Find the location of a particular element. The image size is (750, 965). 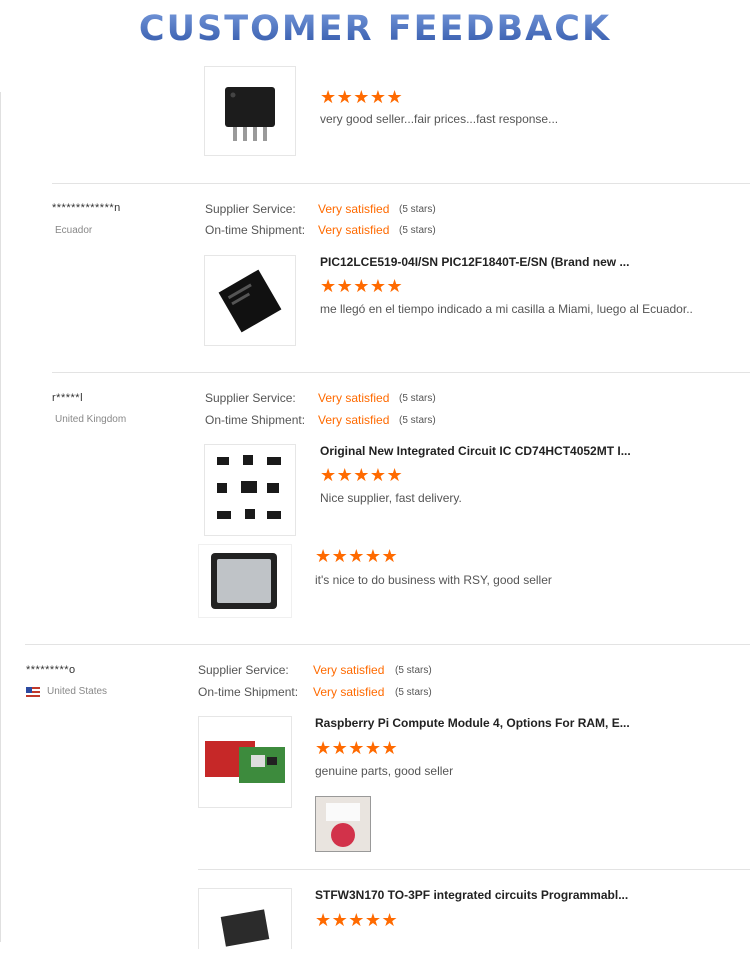

qfn-chip-image is located at coordinates (244, 581).